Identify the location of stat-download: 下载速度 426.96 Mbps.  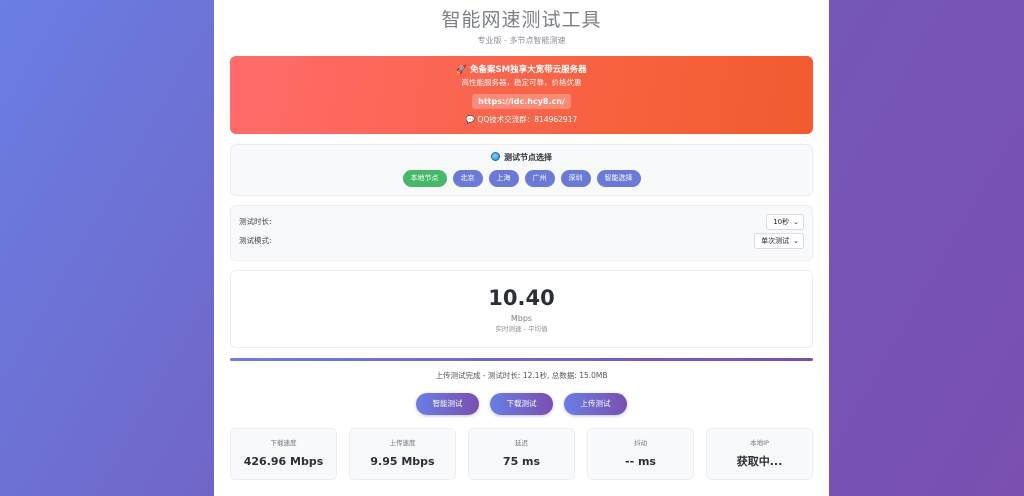
(283, 454).